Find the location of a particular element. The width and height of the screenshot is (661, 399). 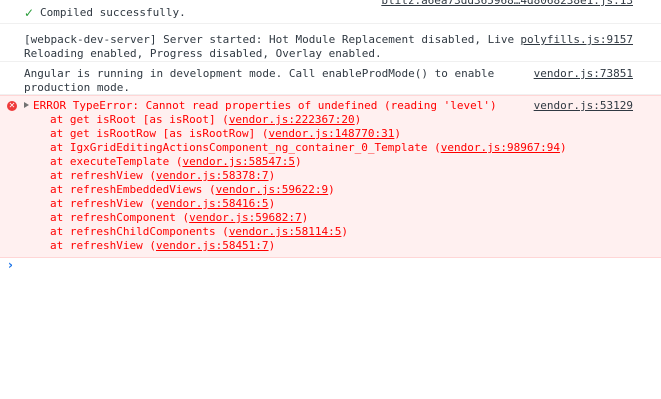

stack-frame-source-link: vendor.js:59682:7 is located at coordinates (245, 217).